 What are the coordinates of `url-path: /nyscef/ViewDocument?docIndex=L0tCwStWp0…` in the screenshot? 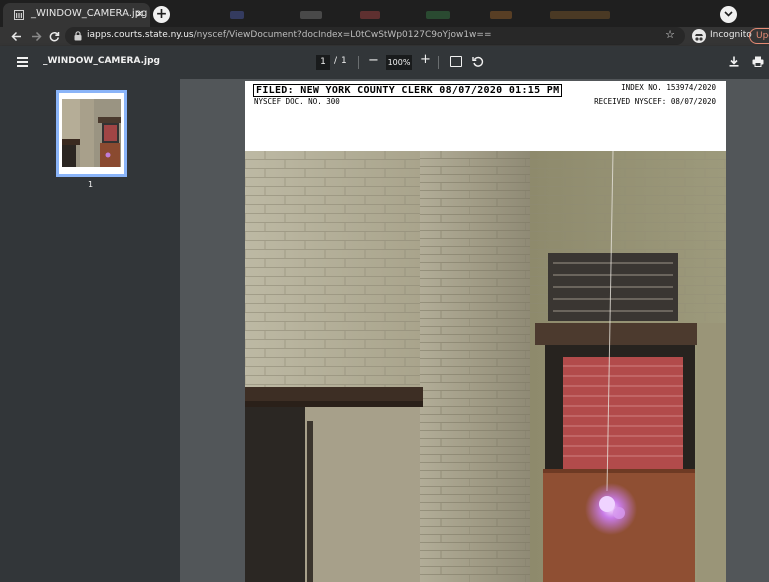 It's located at (342, 35).